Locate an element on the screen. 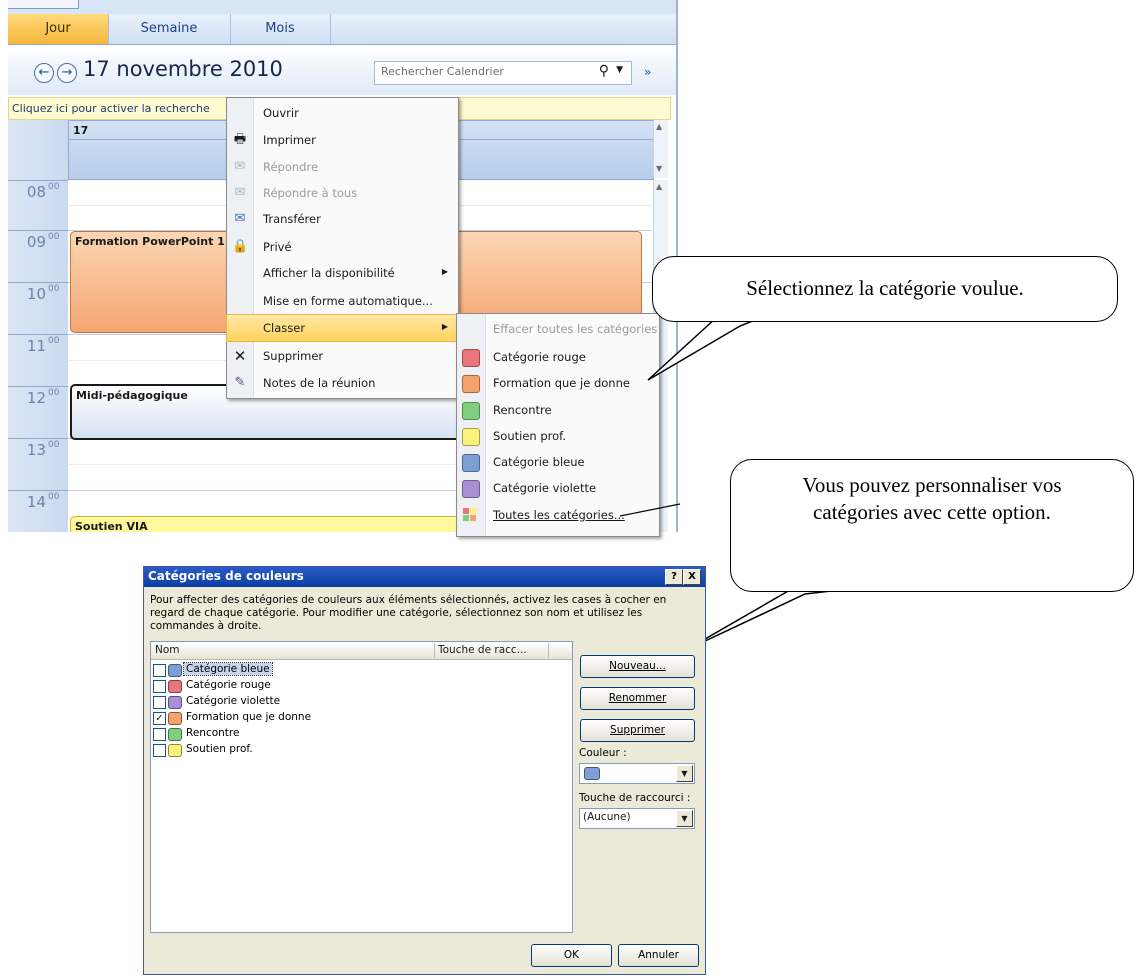 This screenshot has height=979, width=1136. shortcut-value: (Aucune) is located at coordinates (607, 817).